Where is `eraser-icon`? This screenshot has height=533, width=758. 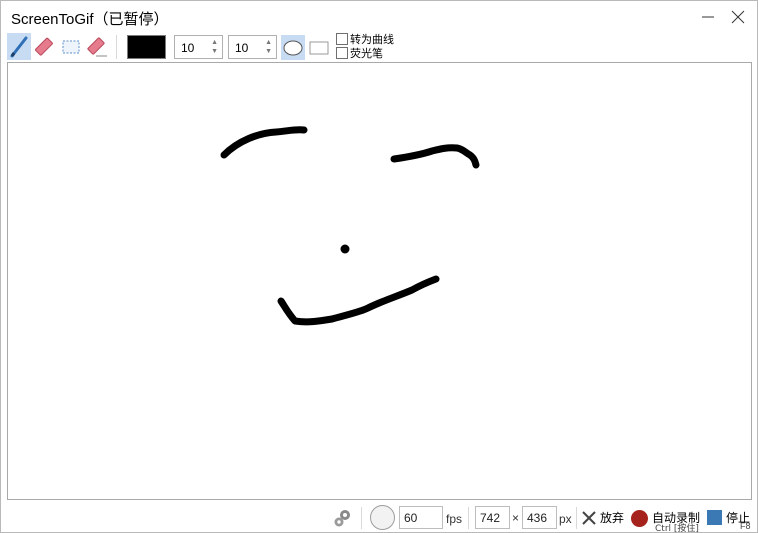 eraser-icon is located at coordinates (97, 46).